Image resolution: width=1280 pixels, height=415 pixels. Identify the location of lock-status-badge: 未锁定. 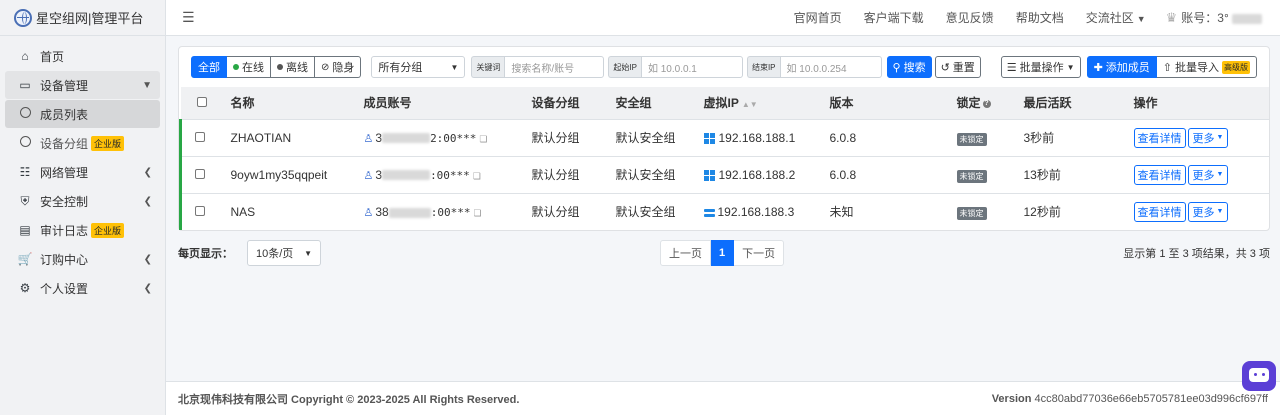
(971, 176).